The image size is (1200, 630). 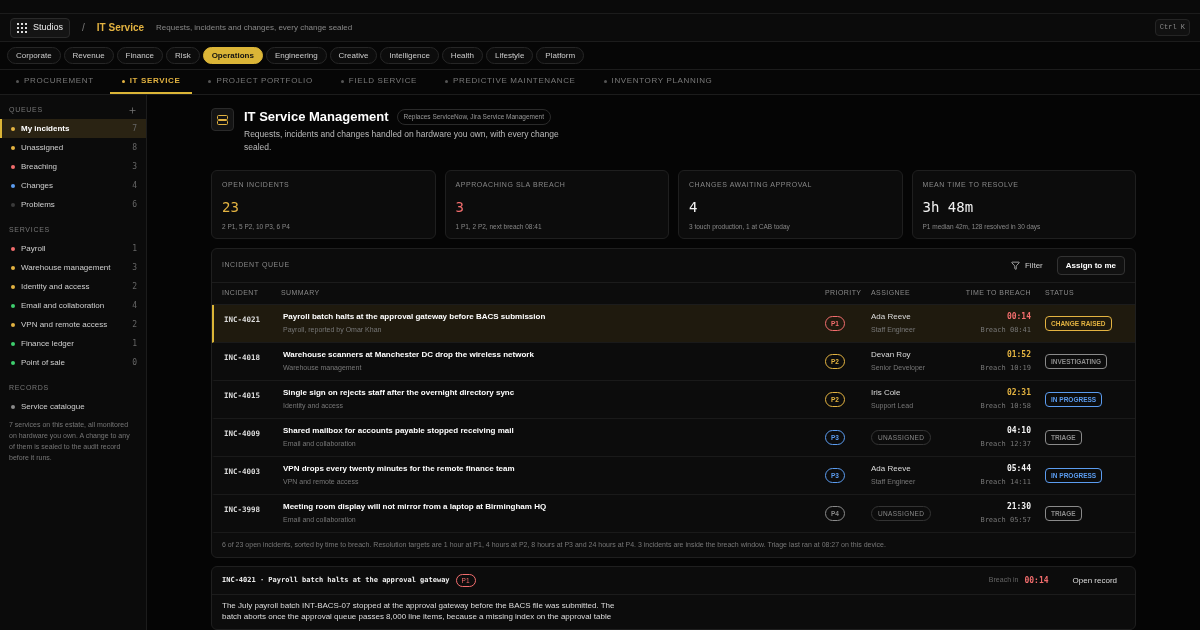 What do you see at coordinates (48, 343) in the screenshot?
I see `sidebar-label: Finance ledger` at bounding box center [48, 343].